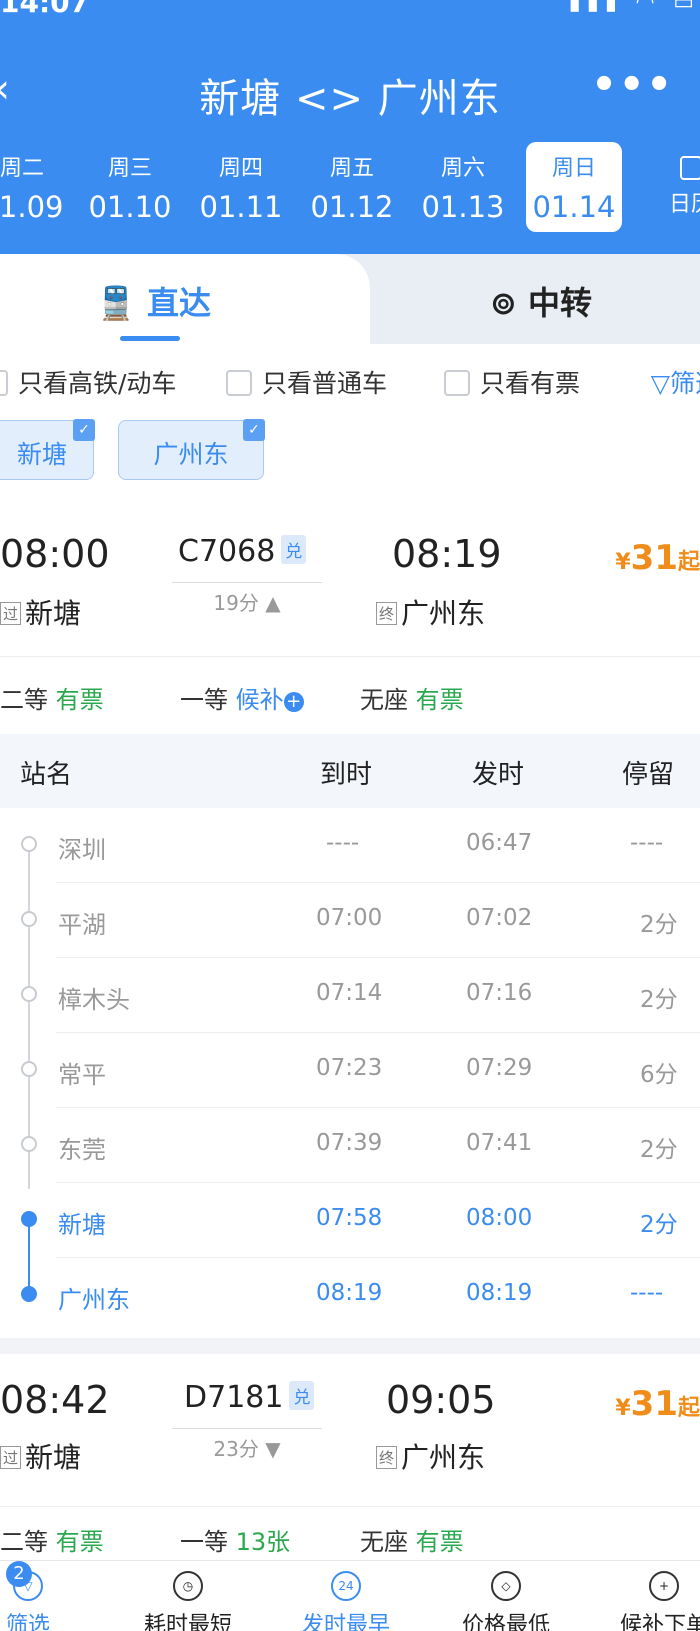  I want to click on sort-cheapest-button: ◇ 价格最低, so click(506, 1601).